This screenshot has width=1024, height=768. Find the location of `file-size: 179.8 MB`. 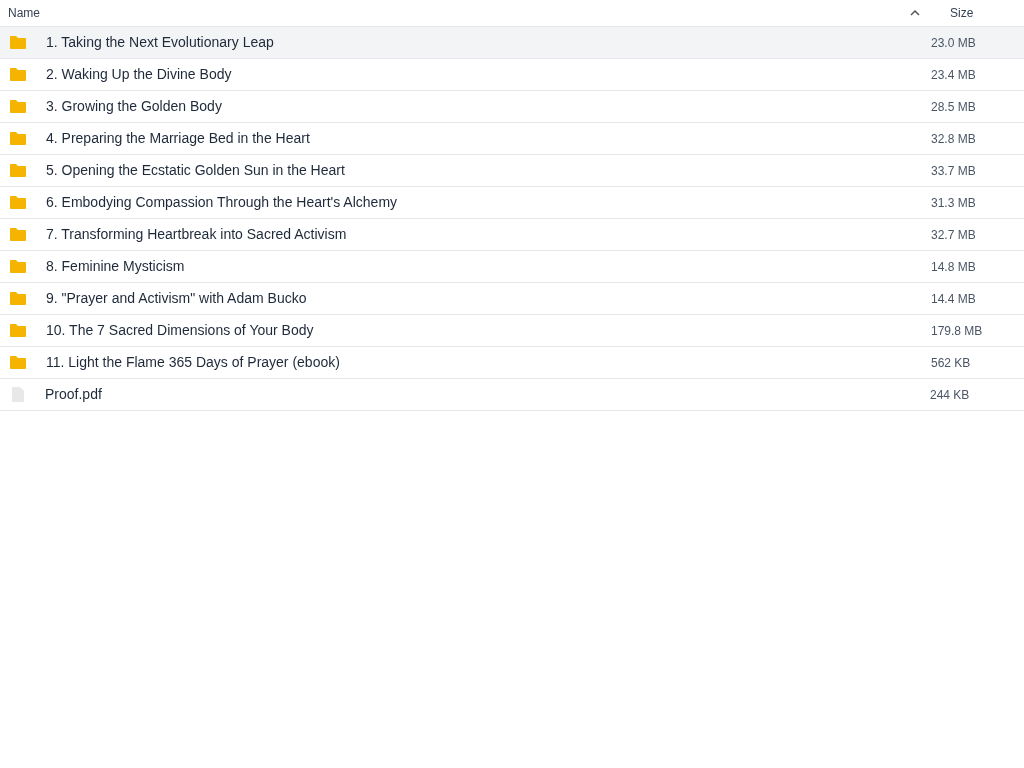

file-size: 179.8 MB is located at coordinates (957, 331).